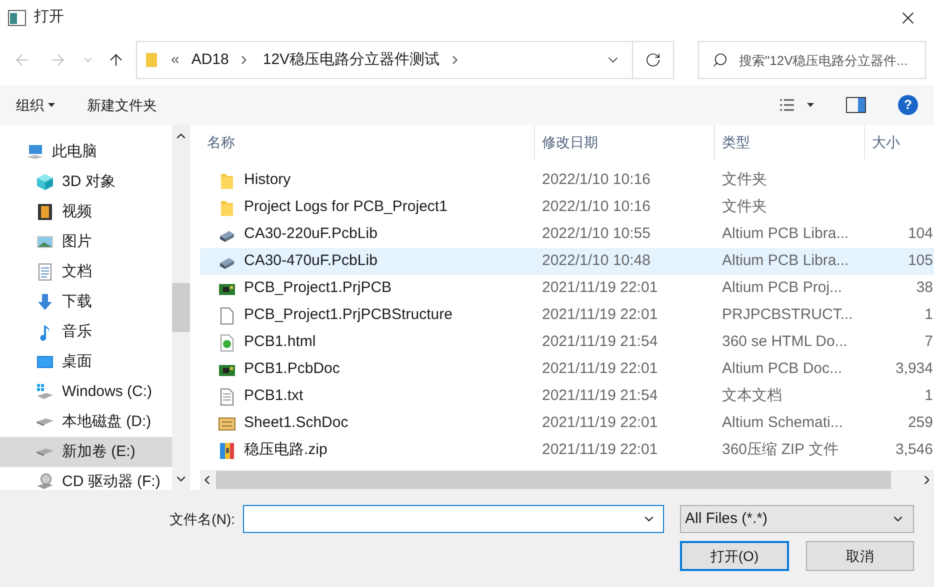 The height and width of the screenshot is (587, 934). What do you see at coordinates (318, 288) in the screenshot?
I see `file-name: PCB_Project1.PrjPCB` at bounding box center [318, 288].